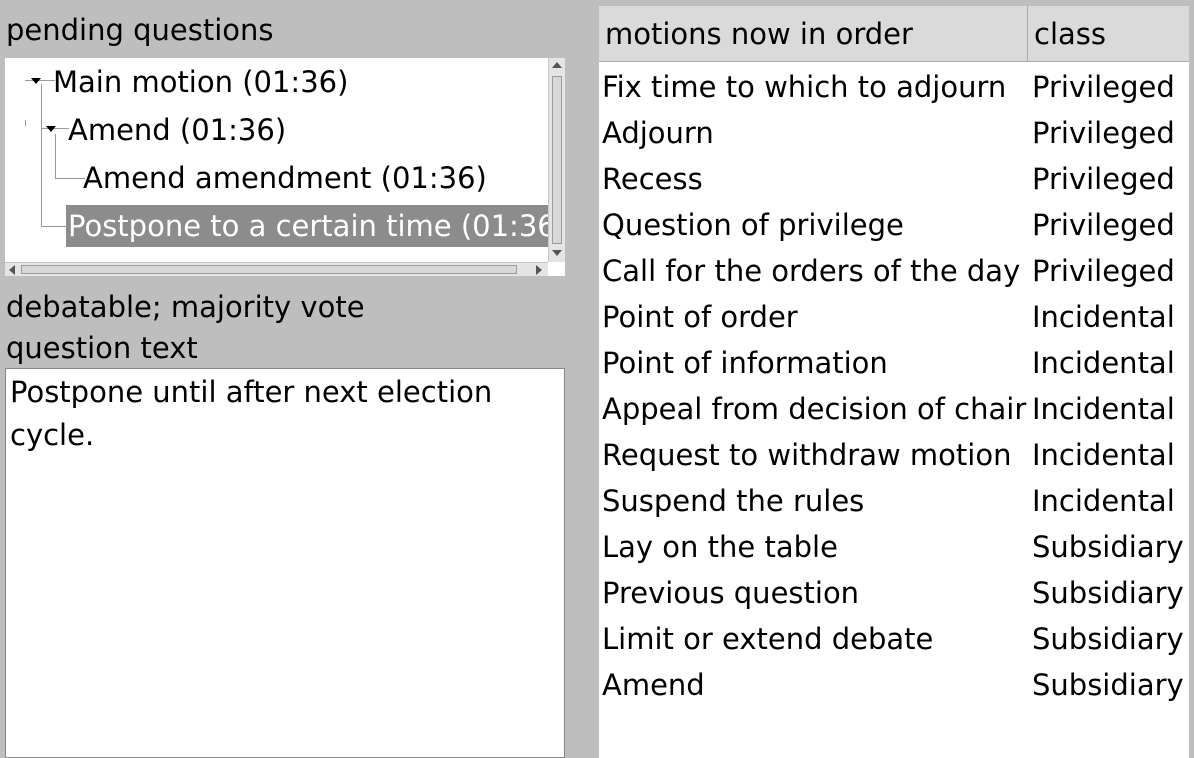  Describe the element at coordinates (12, 270) in the screenshot. I see `scroll-left-icon` at that location.